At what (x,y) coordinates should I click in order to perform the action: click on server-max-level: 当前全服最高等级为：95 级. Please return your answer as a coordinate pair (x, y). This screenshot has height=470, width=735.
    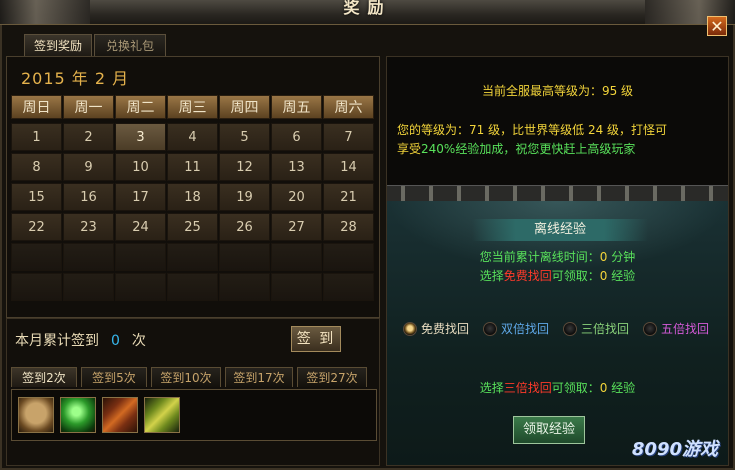
    Looking at the image, I should click on (557, 90).